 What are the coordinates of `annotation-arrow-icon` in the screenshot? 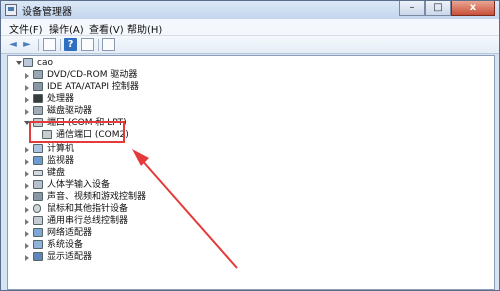 It's located at (185, 209).